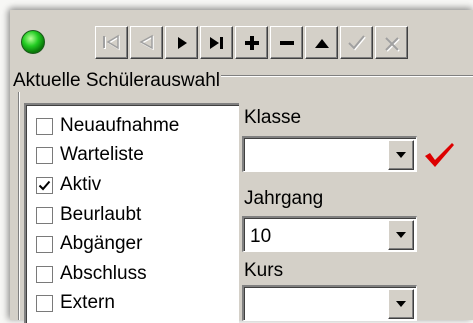 The height and width of the screenshot is (323, 473). I want to click on last-record-icon, so click(216, 42).